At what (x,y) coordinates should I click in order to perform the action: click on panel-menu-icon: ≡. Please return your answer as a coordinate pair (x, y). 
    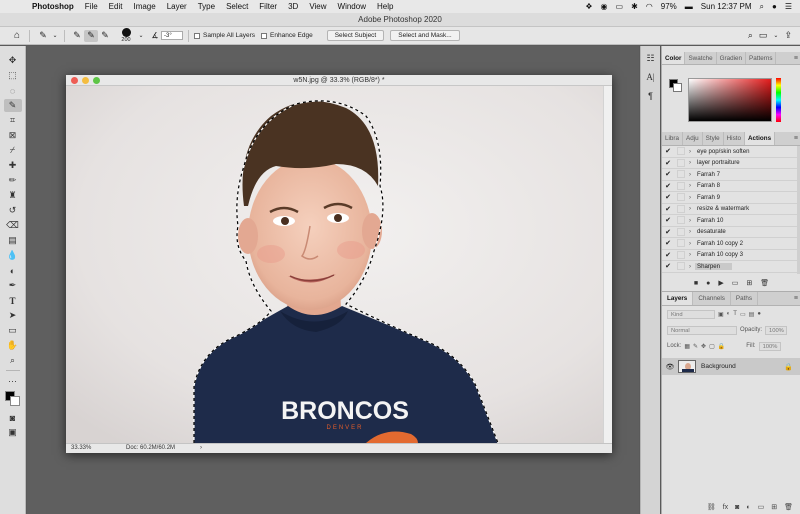
    Looking at the image, I should click on (795, 138).